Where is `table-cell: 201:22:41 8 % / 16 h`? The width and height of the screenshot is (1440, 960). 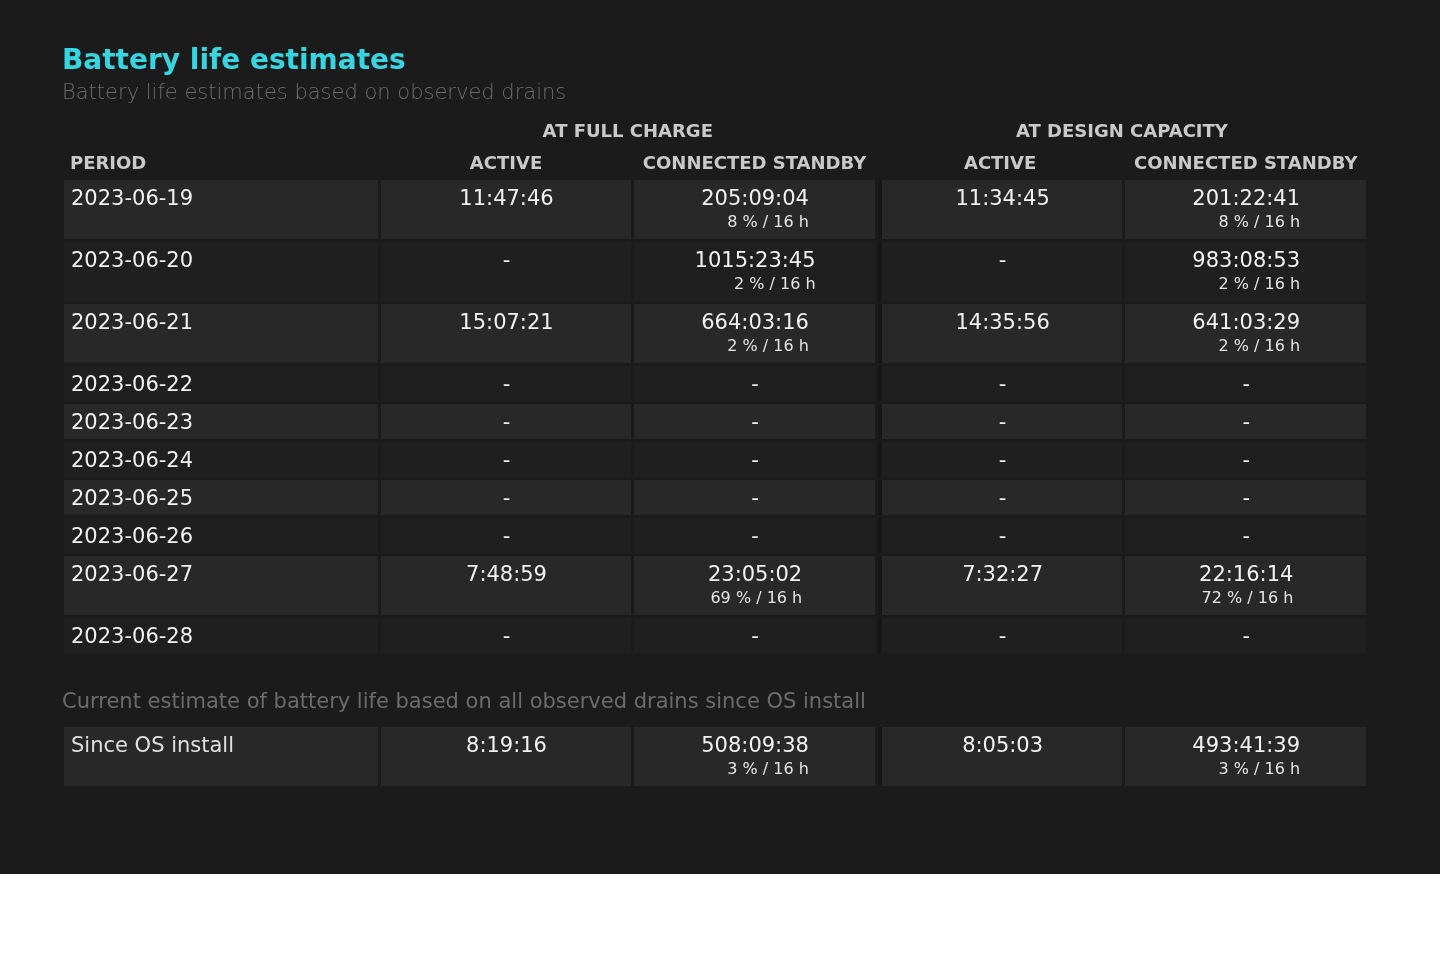 table-cell: 201:22:41 8 % / 16 h is located at coordinates (1245, 209).